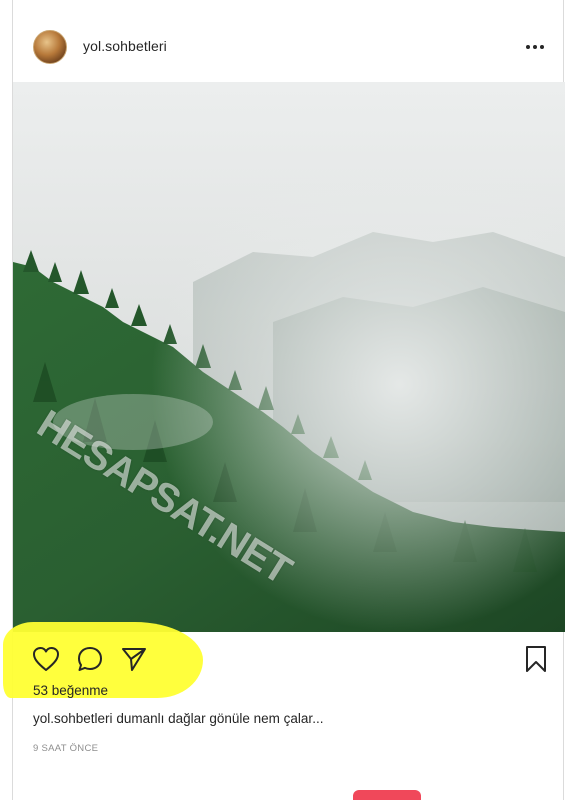 This screenshot has height=800, width=568. What do you see at coordinates (90, 659) in the screenshot?
I see `comment-icon` at bounding box center [90, 659].